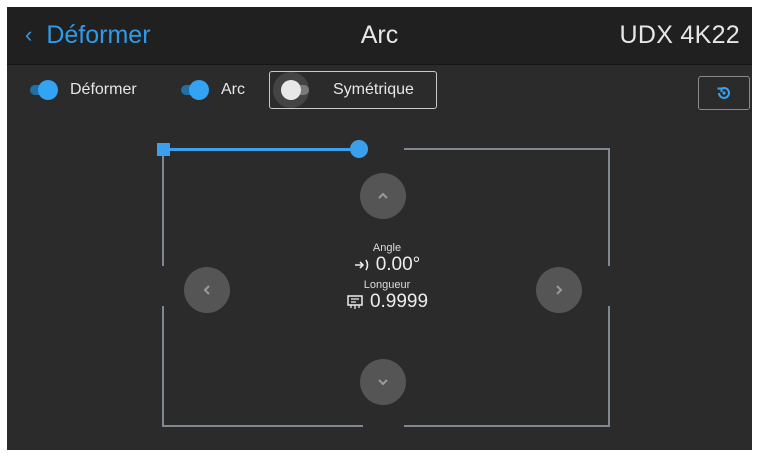  What do you see at coordinates (292, 90) in the screenshot?
I see `switch-symetrique` at bounding box center [292, 90].